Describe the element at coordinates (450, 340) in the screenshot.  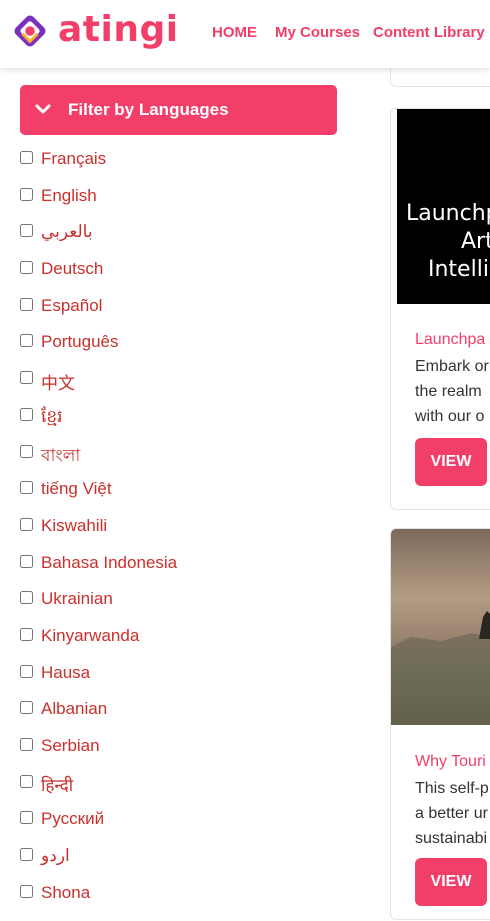
I see `course-title: Launchpa` at that location.